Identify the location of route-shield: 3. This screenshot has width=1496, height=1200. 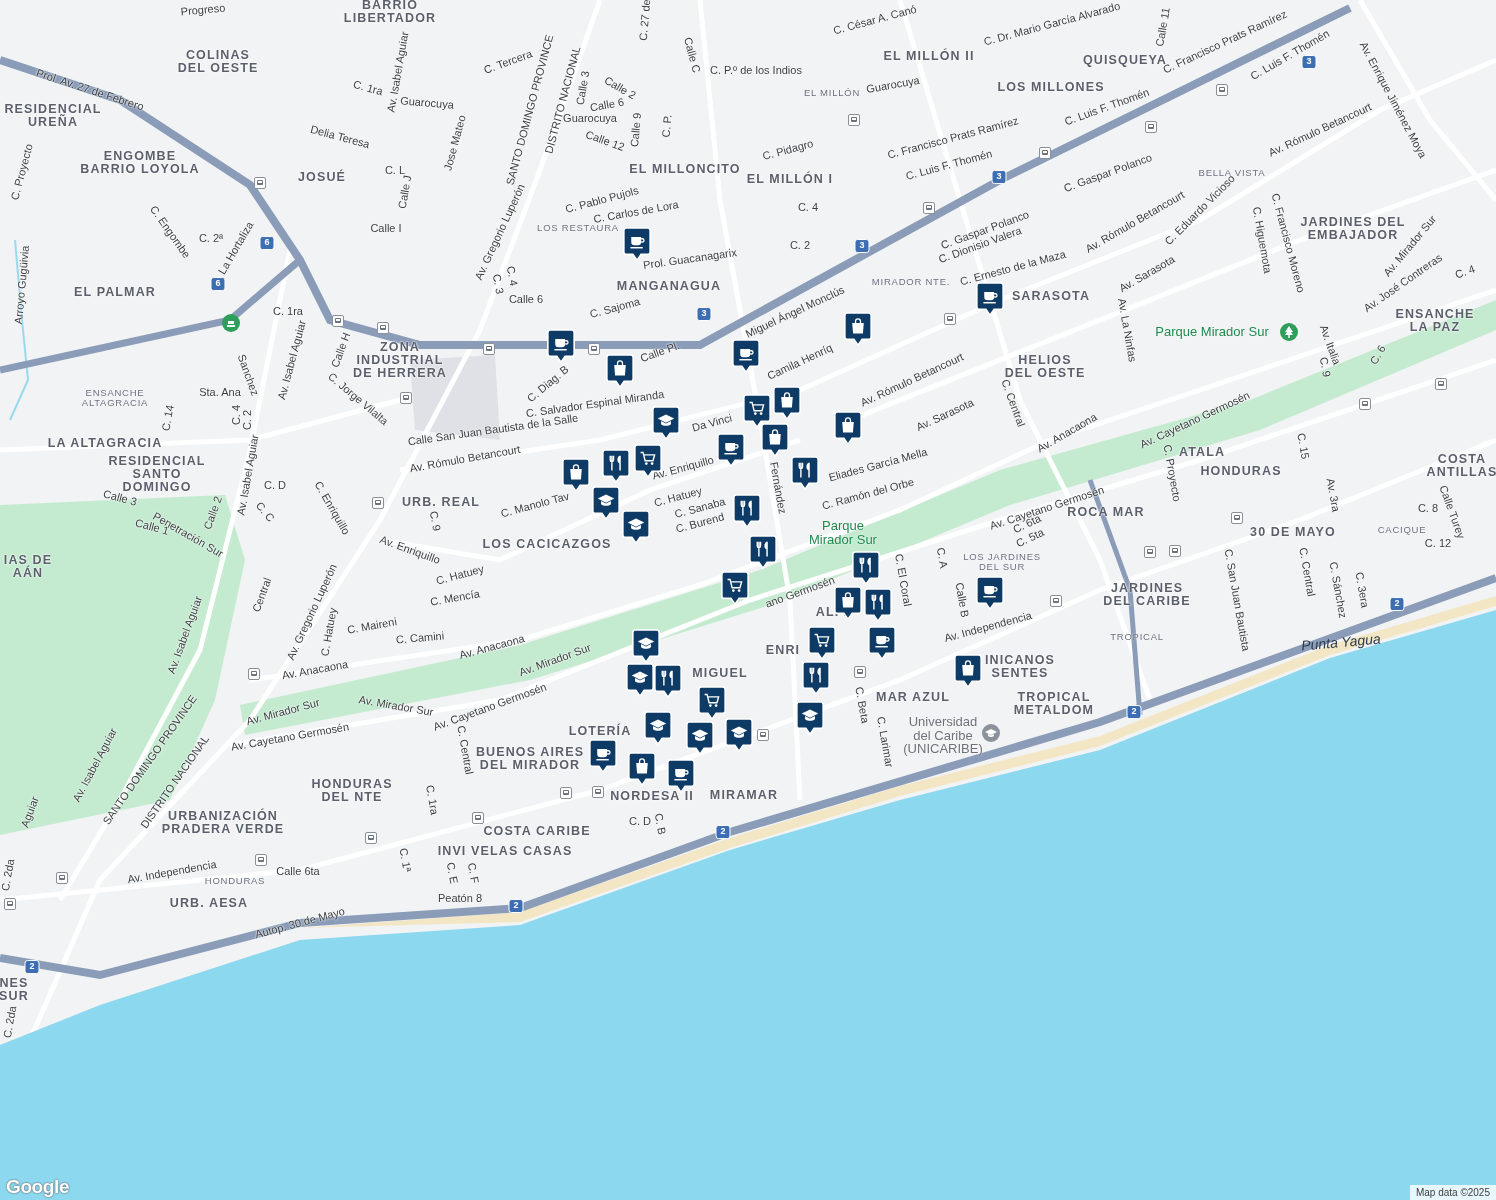
(1309, 62).